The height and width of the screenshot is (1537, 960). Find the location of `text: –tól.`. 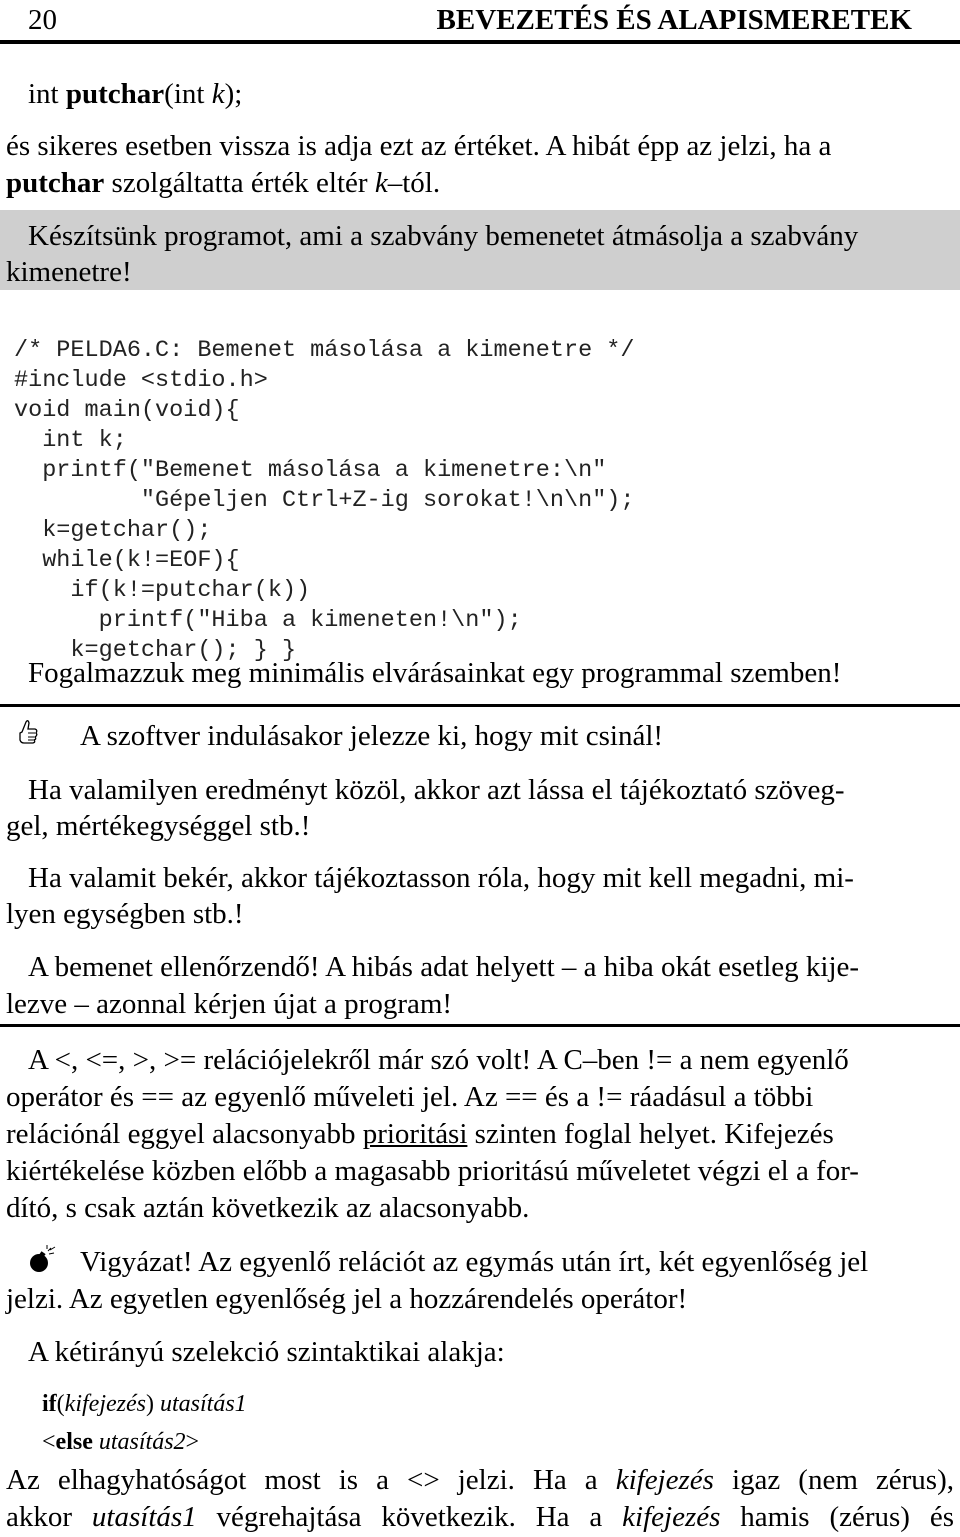

text: –tól. is located at coordinates (414, 183).